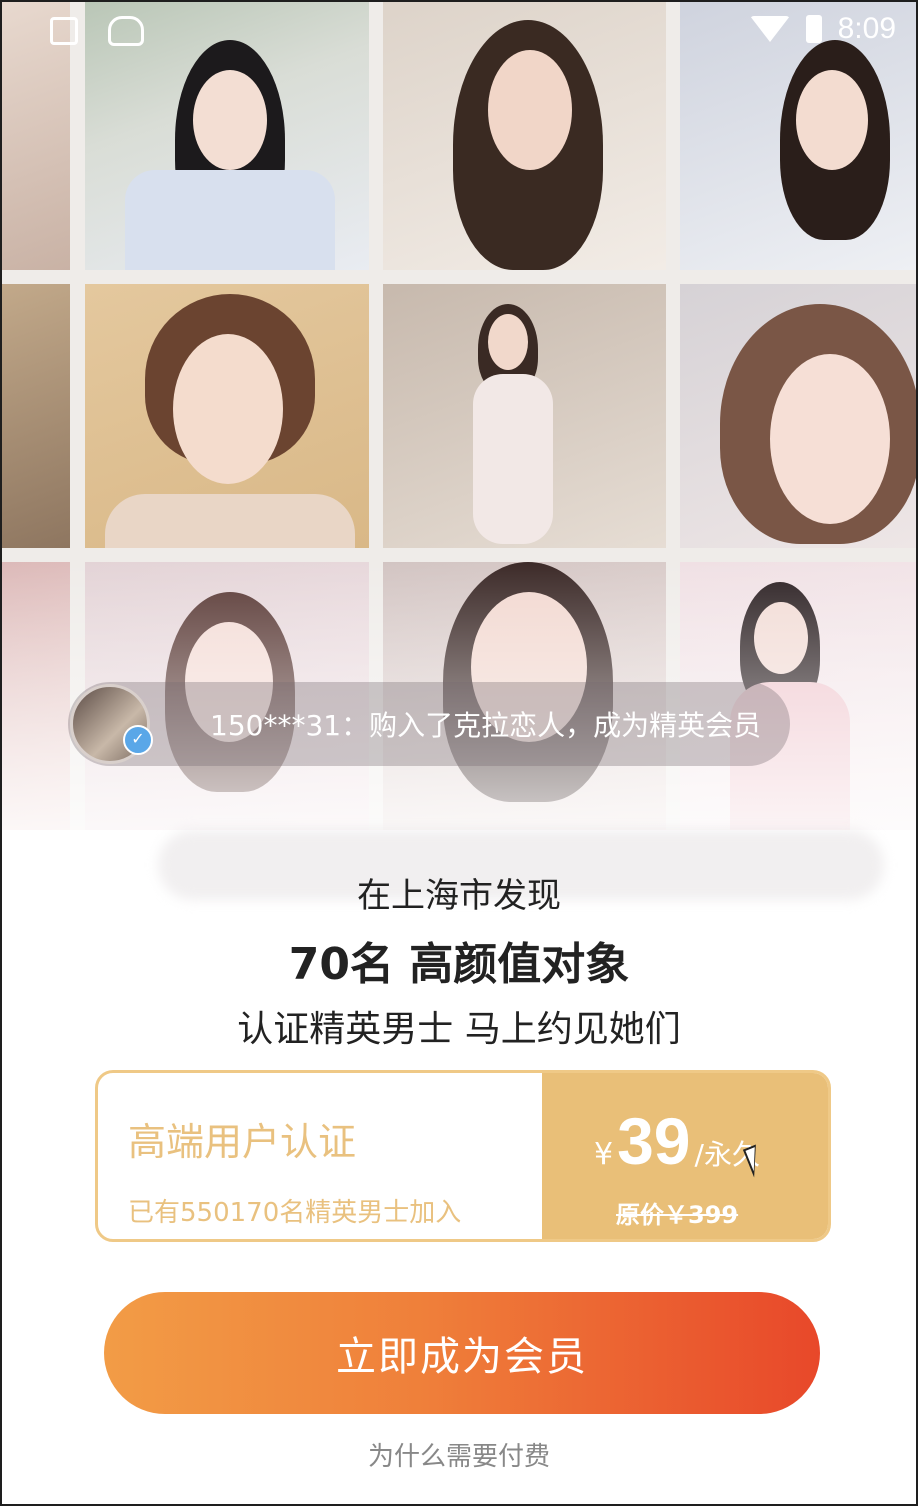  I want to click on original-price: 原价￥399, so click(677, 1215).